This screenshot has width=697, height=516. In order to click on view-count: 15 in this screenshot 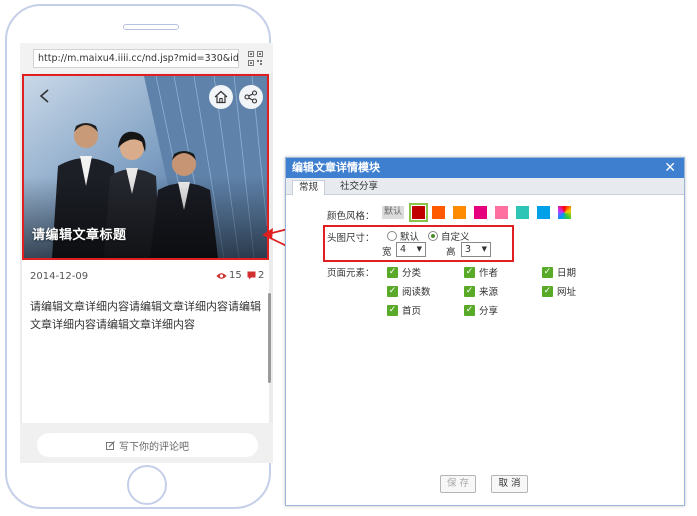, I will do `click(229, 275)`.